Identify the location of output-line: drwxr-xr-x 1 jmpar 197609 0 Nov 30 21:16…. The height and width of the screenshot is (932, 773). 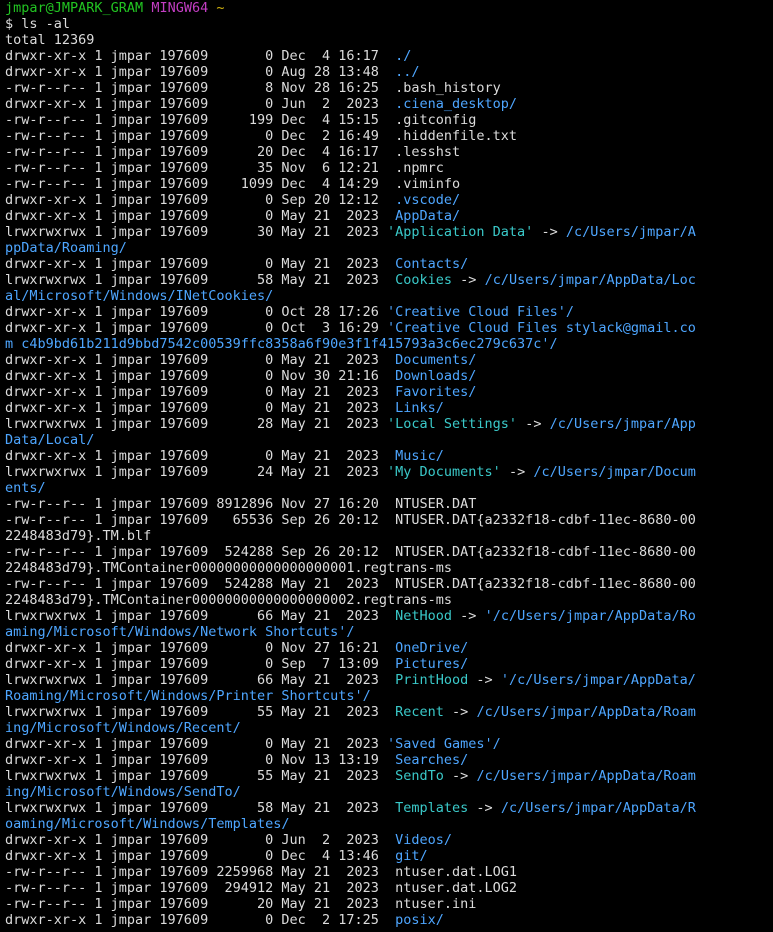
(389, 376).